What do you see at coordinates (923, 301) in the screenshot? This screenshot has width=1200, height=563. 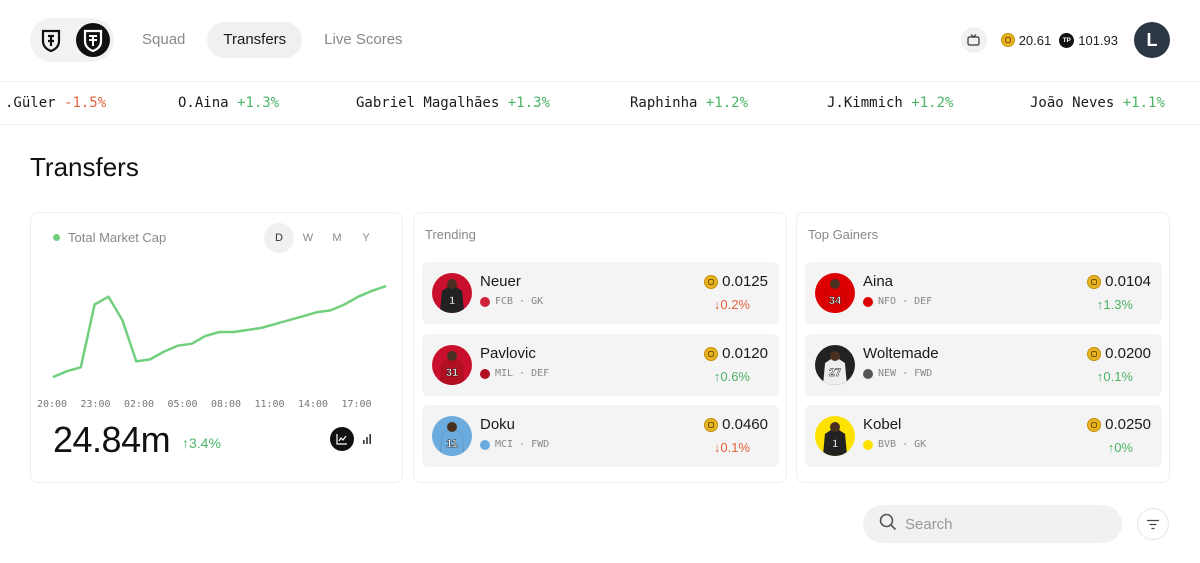 I see `player-position: DEF` at bounding box center [923, 301].